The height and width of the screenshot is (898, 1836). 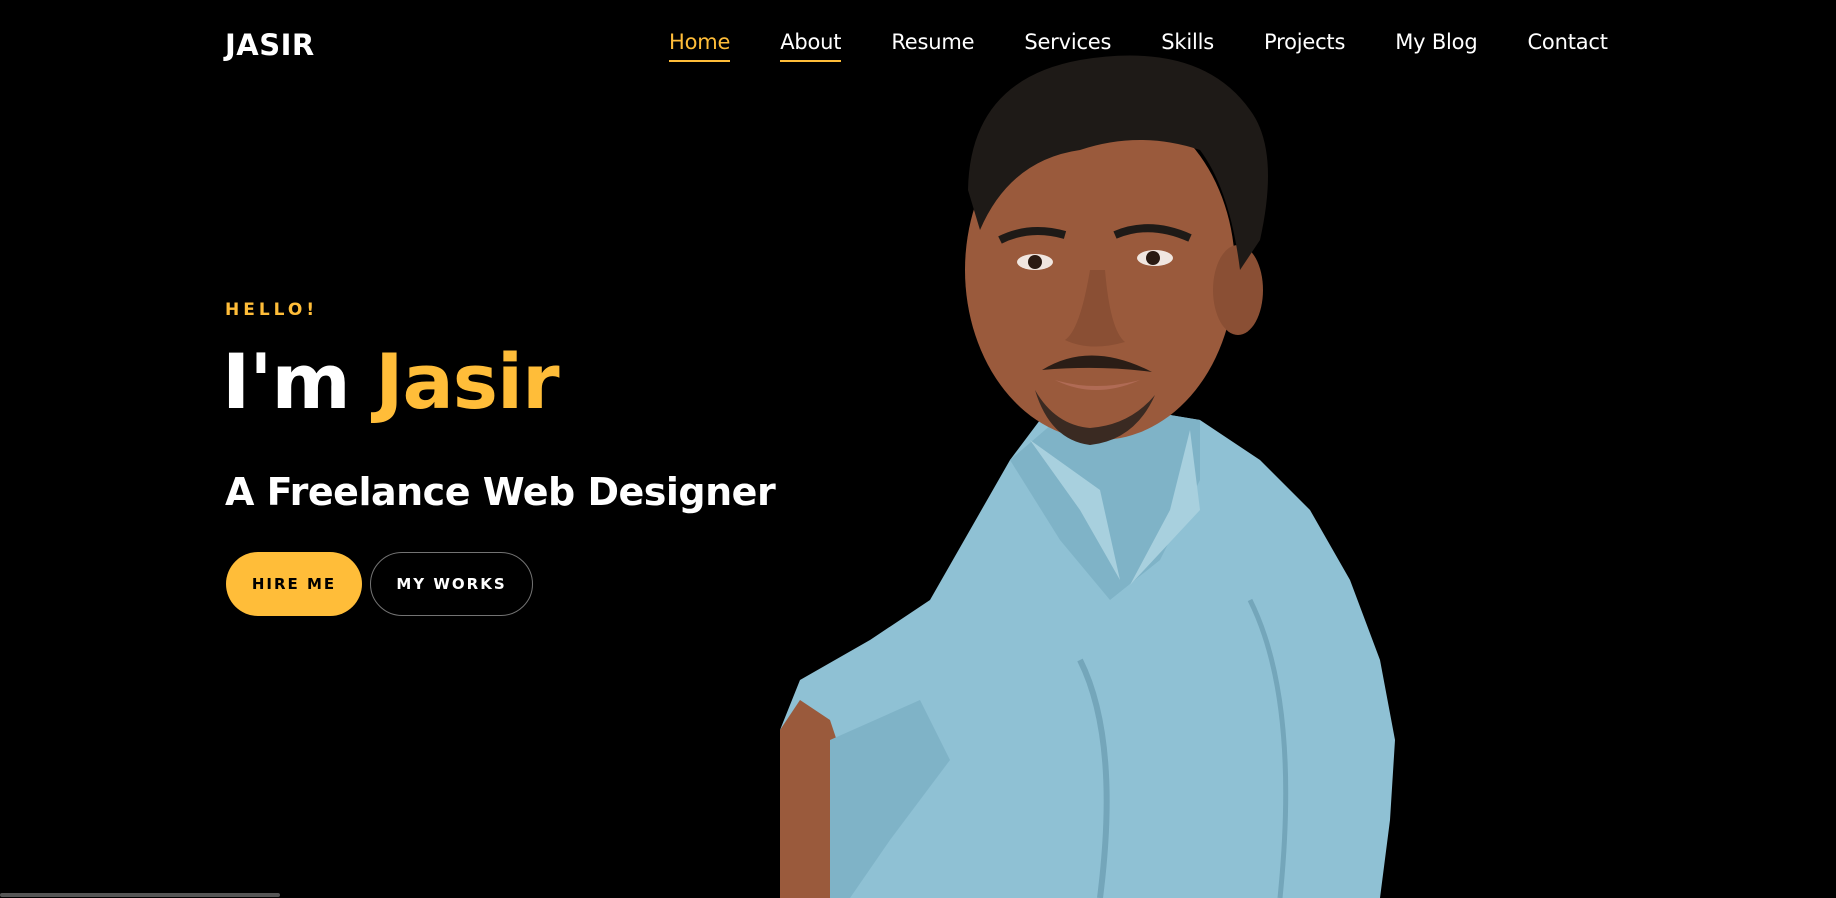 I want to click on nav-link-blog: My Blog, so click(x=1436, y=45).